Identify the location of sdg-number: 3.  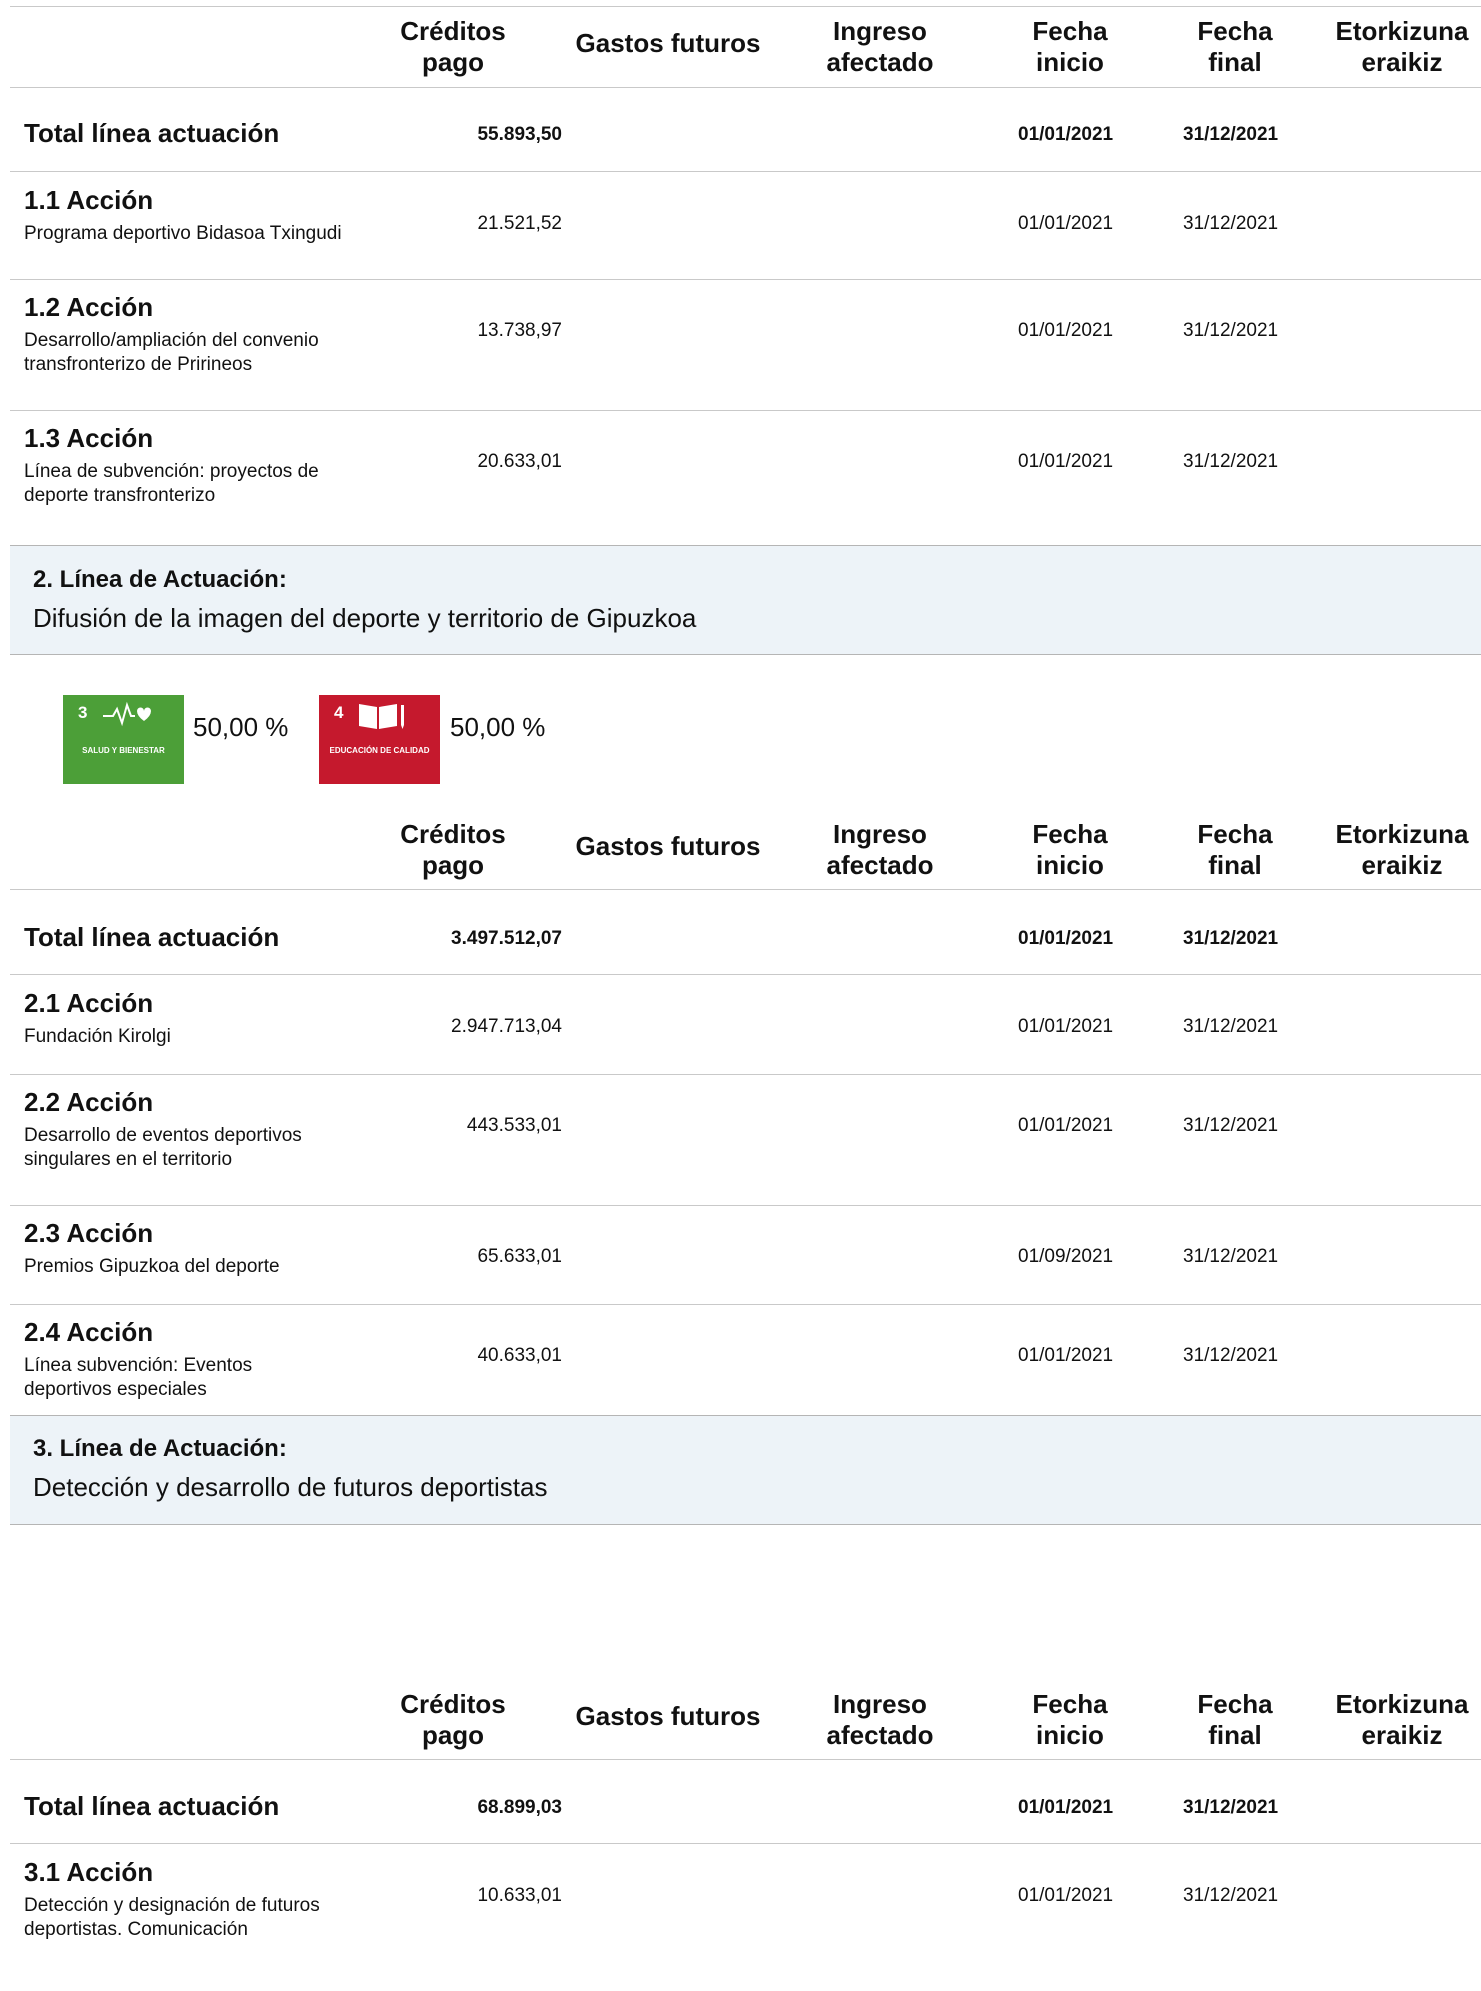
(83, 712).